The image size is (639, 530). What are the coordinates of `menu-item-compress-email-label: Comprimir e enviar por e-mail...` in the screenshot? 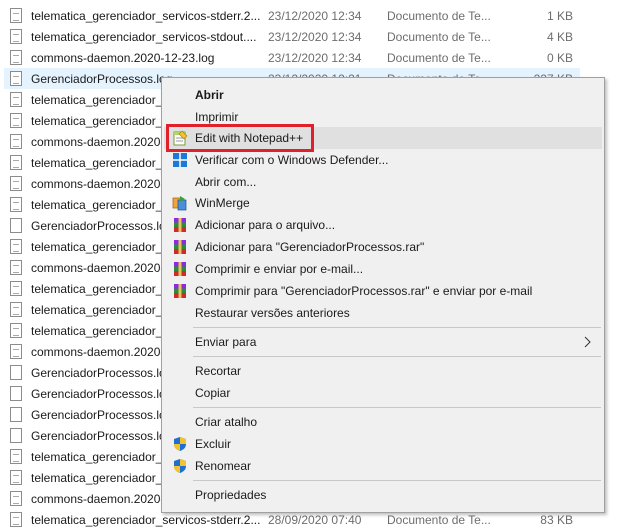 It's located at (279, 269).